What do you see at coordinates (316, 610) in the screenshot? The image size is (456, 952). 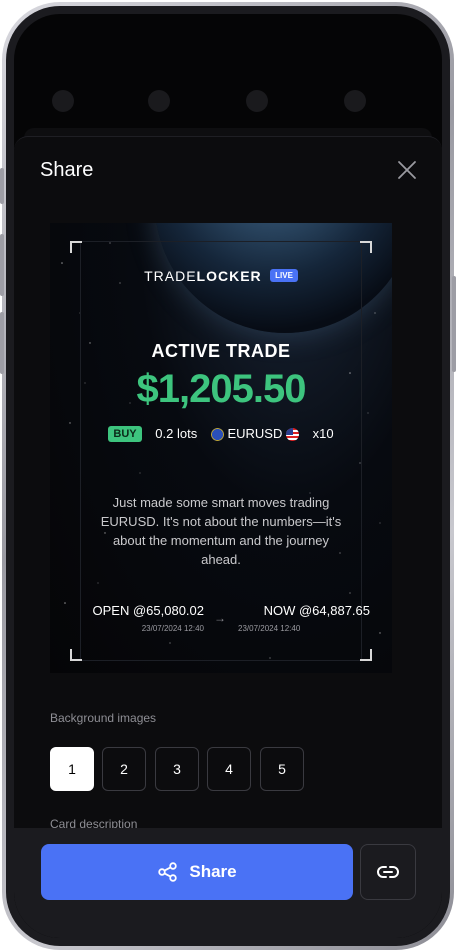 I see `now-price-label: NOW @64,887.65` at bounding box center [316, 610].